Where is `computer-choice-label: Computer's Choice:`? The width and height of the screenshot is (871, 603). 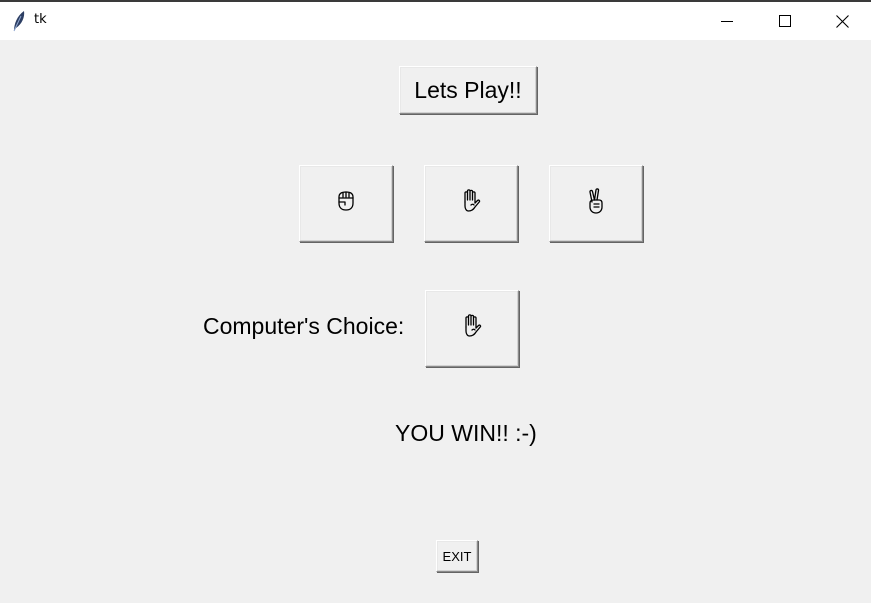
computer-choice-label: Computer's Choice: is located at coordinates (304, 326).